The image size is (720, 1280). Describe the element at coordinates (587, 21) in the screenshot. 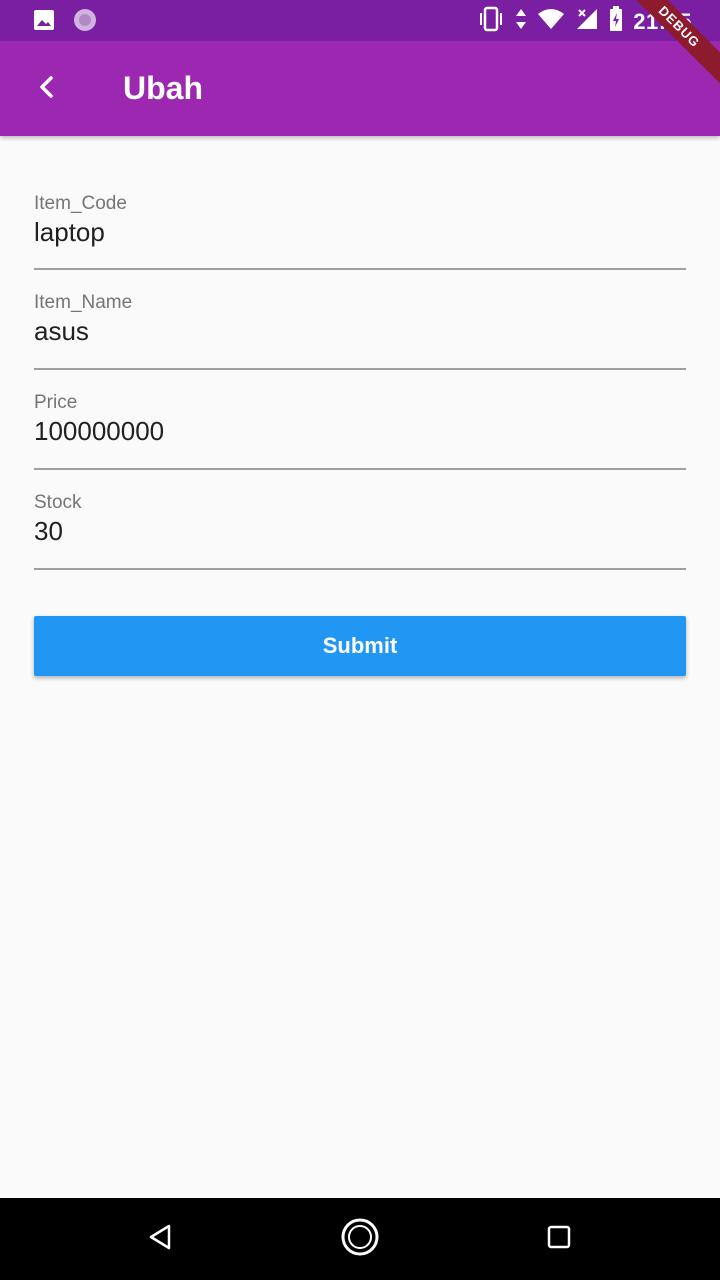

I see `signal-icon` at that location.